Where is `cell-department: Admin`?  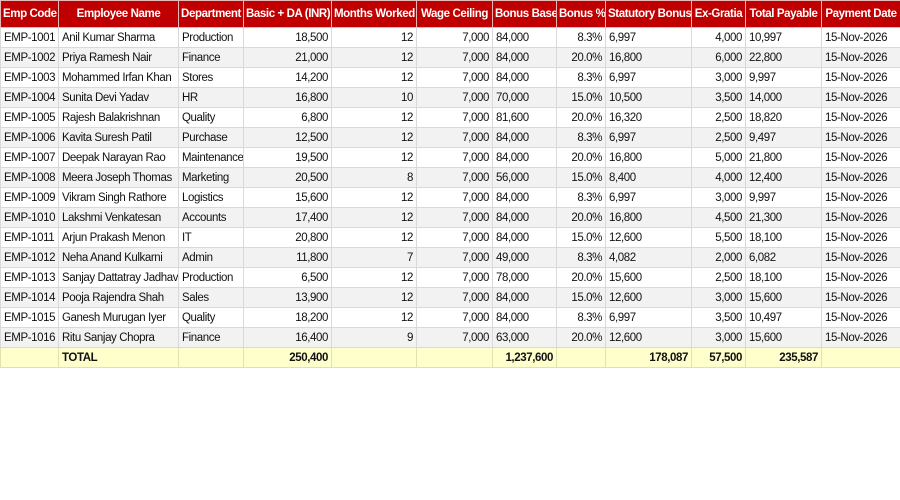
cell-department: Admin is located at coordinates (211, 257).